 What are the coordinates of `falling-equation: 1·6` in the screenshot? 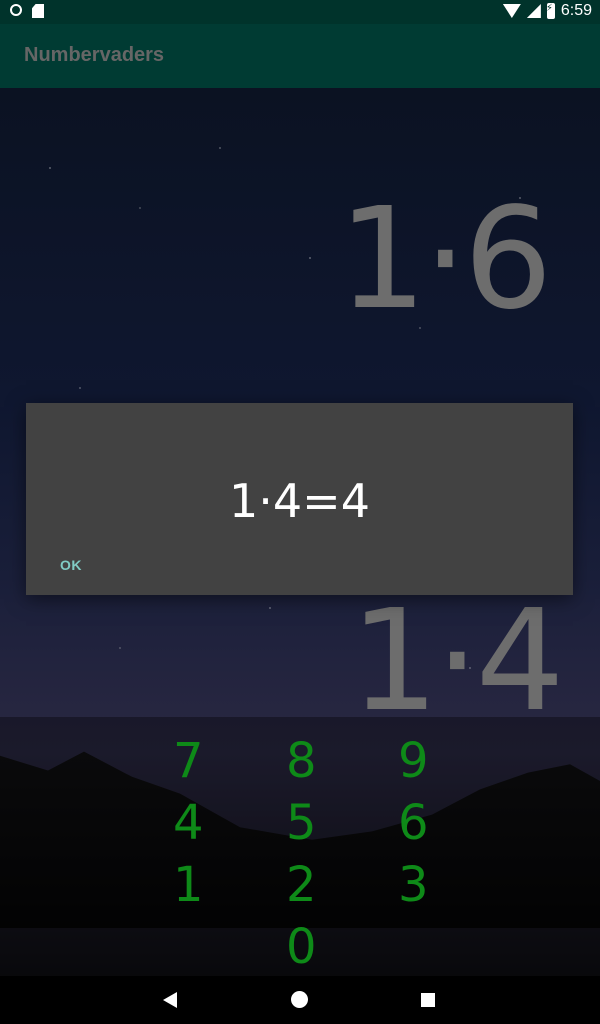 It's located at (445, 259).